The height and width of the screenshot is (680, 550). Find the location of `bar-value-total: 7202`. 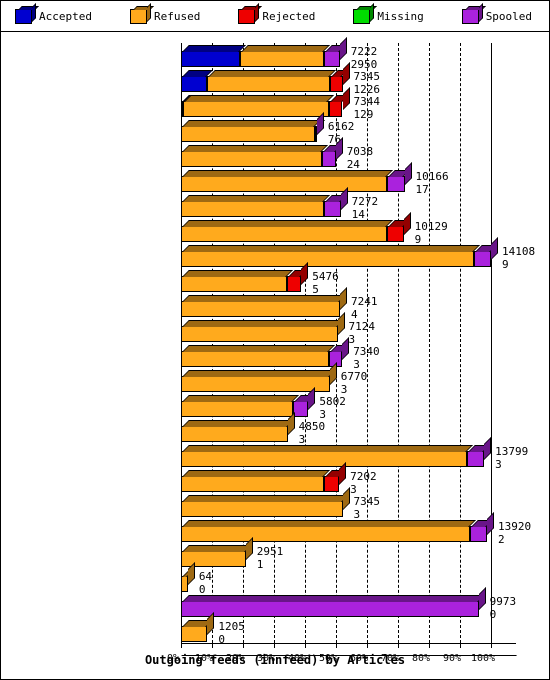

bar-value-total: 7202 is located at coordinates (363, 476).